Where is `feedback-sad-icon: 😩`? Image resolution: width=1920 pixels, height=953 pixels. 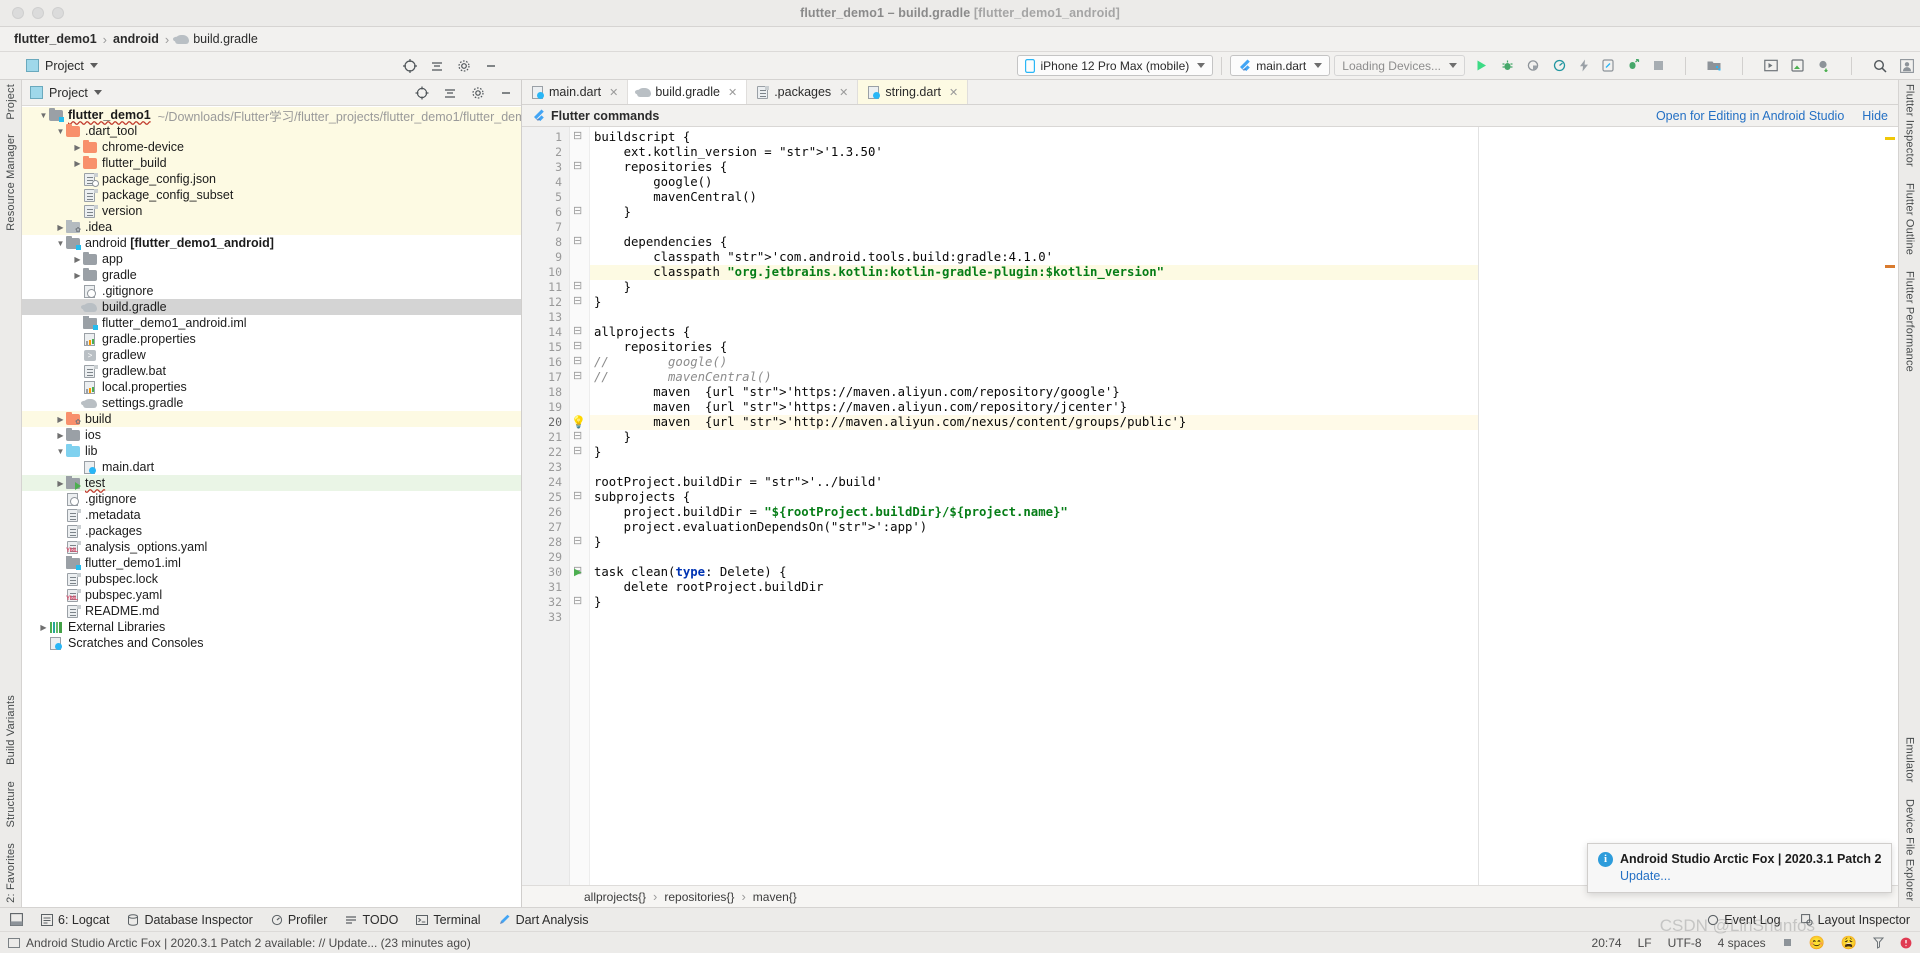
feedback-sad-icon: 😩 is located at coordinates (1849, 943).